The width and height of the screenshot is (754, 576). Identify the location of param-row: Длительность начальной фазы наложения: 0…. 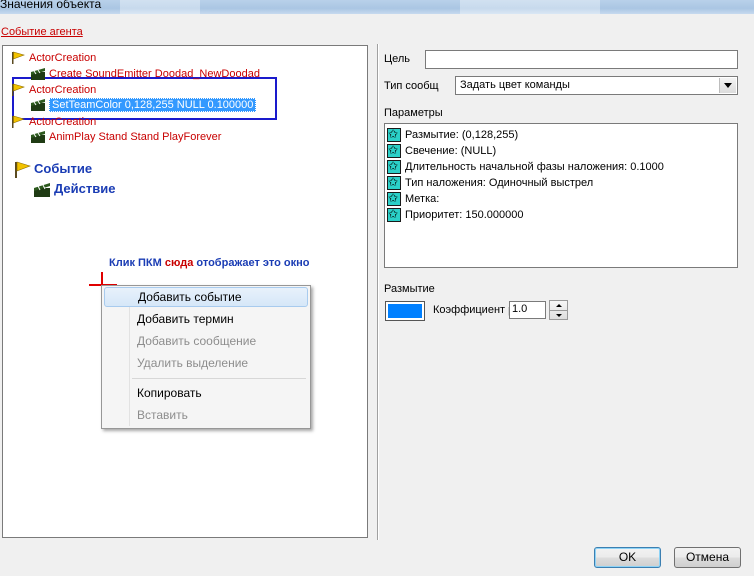
(525, 167).